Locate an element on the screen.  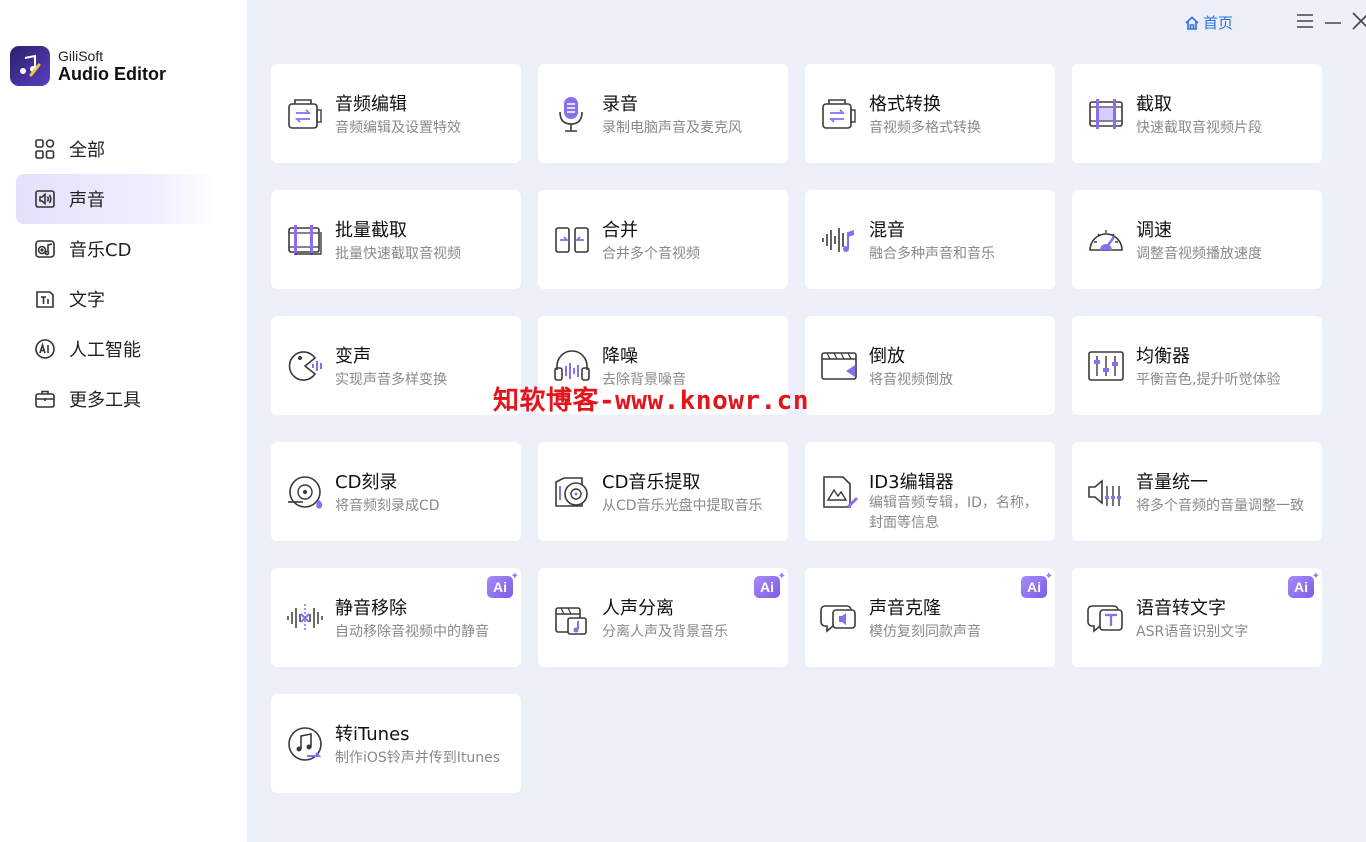
tool-description: 实现声音多样变换 is located at coordinates (391, 380).